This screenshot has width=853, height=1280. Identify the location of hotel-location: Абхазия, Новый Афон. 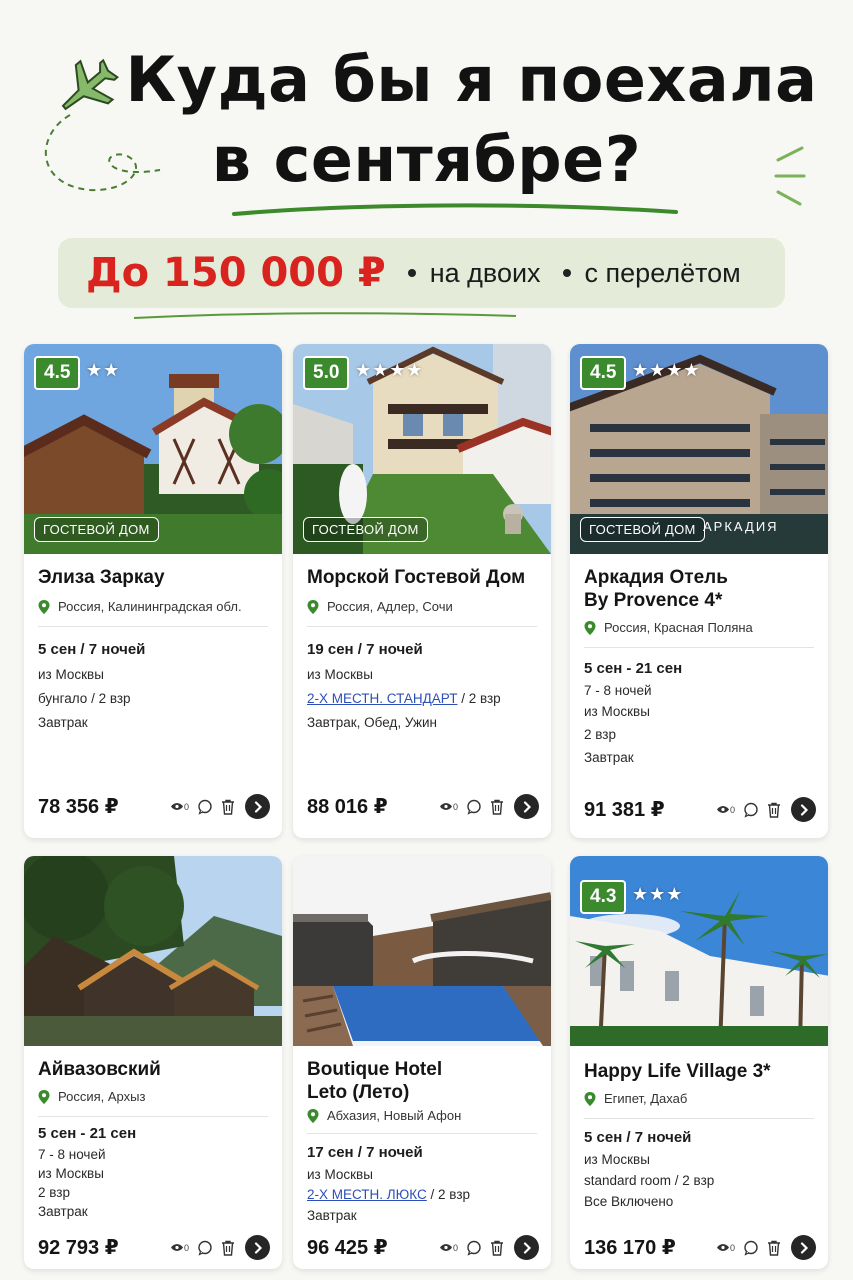
(422, 1115).